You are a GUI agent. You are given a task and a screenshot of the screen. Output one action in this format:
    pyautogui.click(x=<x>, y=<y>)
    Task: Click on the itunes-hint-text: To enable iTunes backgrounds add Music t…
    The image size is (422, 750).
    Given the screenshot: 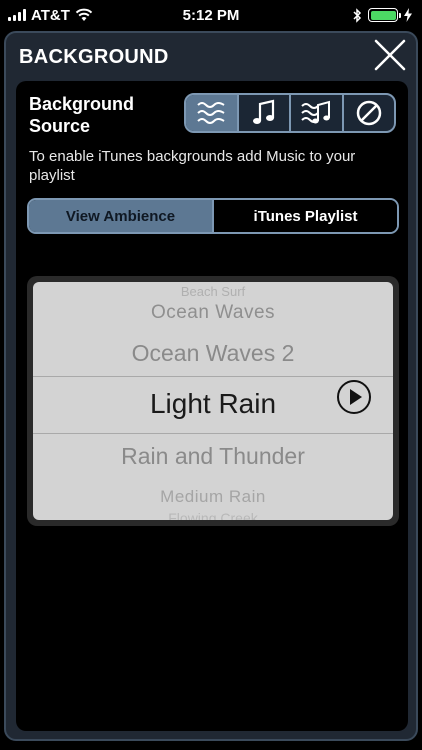 What is the action you would take?
    pyautogui.click(x=192, y=166)
    